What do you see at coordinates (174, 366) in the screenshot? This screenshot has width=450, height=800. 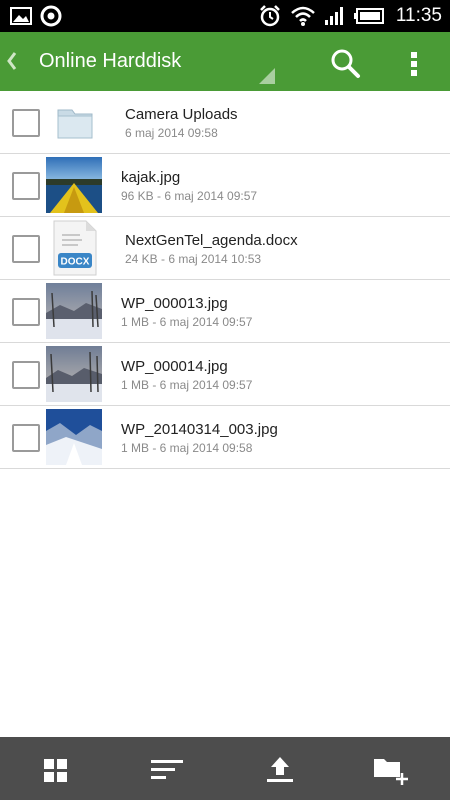 I see `file-name: WP_000014.jpg` at bounding box center [174, 366].